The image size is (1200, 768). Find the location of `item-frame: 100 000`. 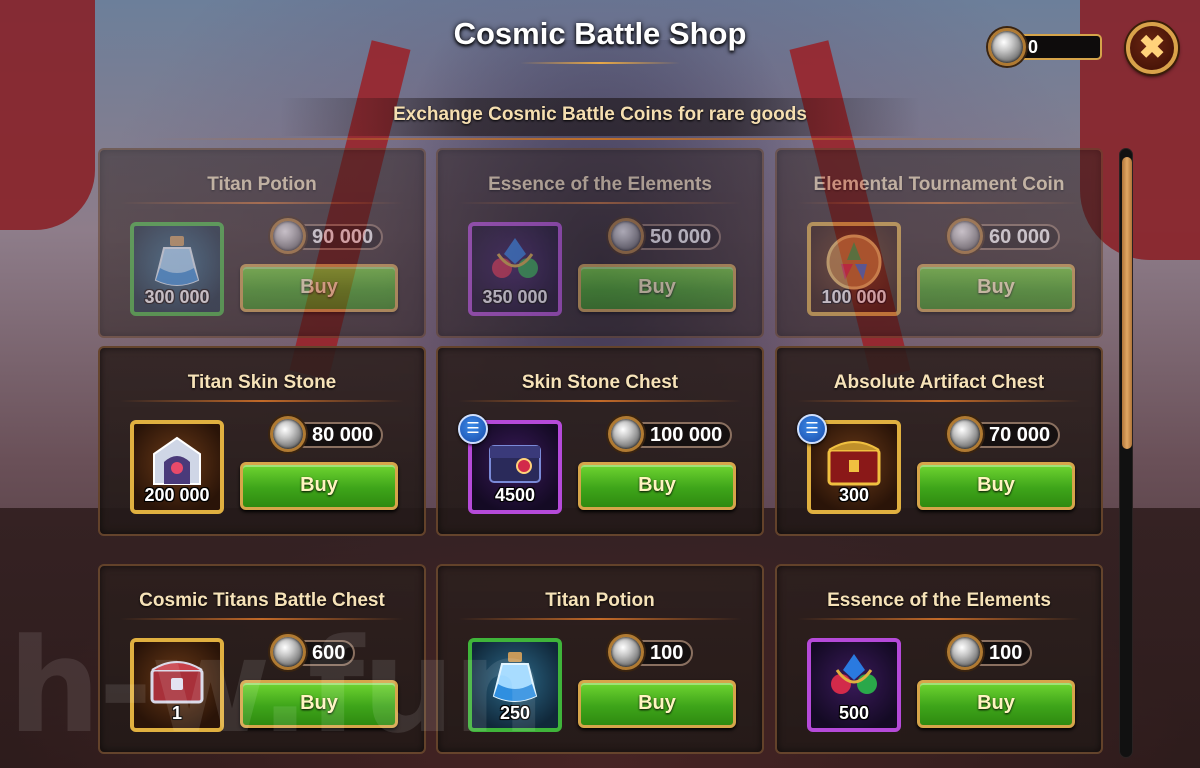

item-frame: 100 000 is located at coordinates (854, 269).